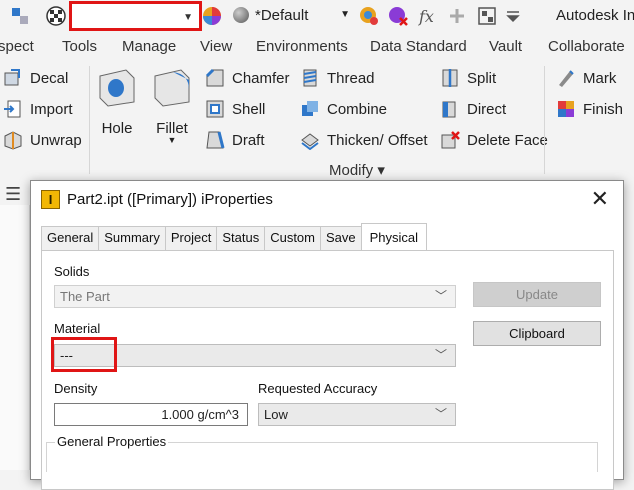 The height and width of the screenshot is (490, 634). I want to click on app-title: Autodesk In, so click(595, 15).